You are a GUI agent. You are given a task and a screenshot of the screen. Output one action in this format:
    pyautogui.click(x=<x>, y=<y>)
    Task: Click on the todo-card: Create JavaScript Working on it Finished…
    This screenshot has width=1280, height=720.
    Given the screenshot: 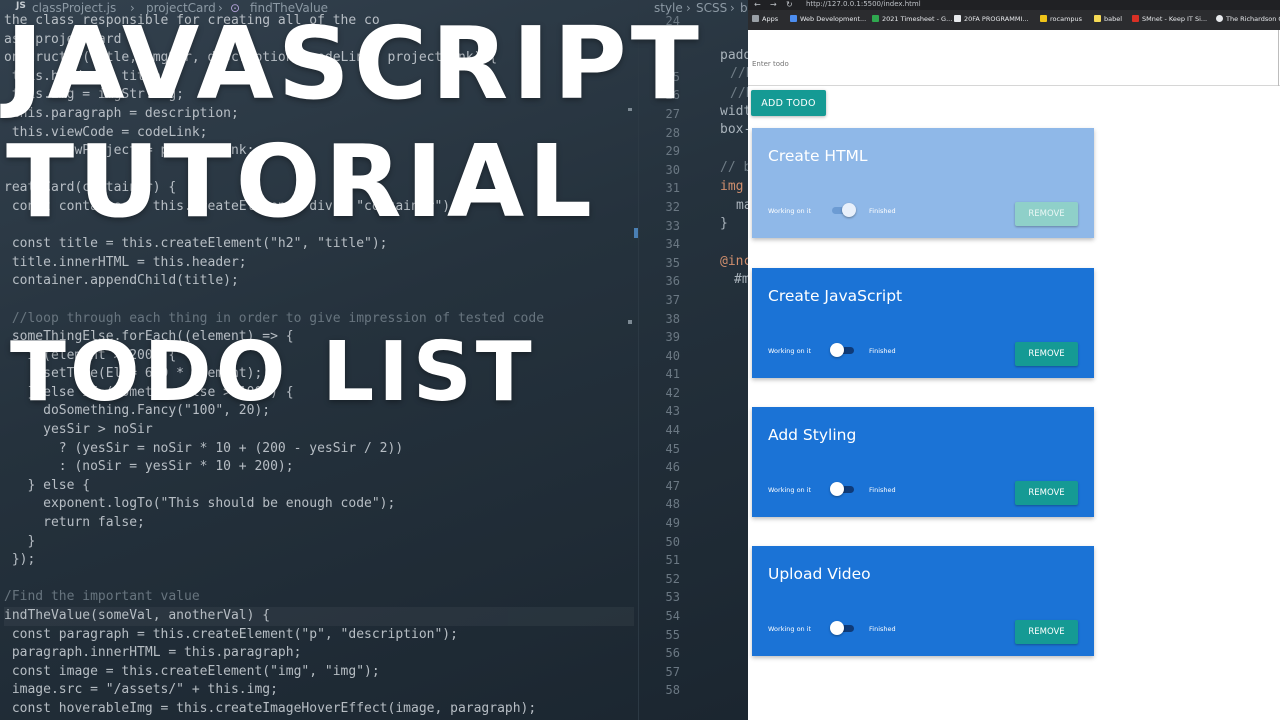 What is the action you would take?
    pyautogui.click(x=923, y=323)
    